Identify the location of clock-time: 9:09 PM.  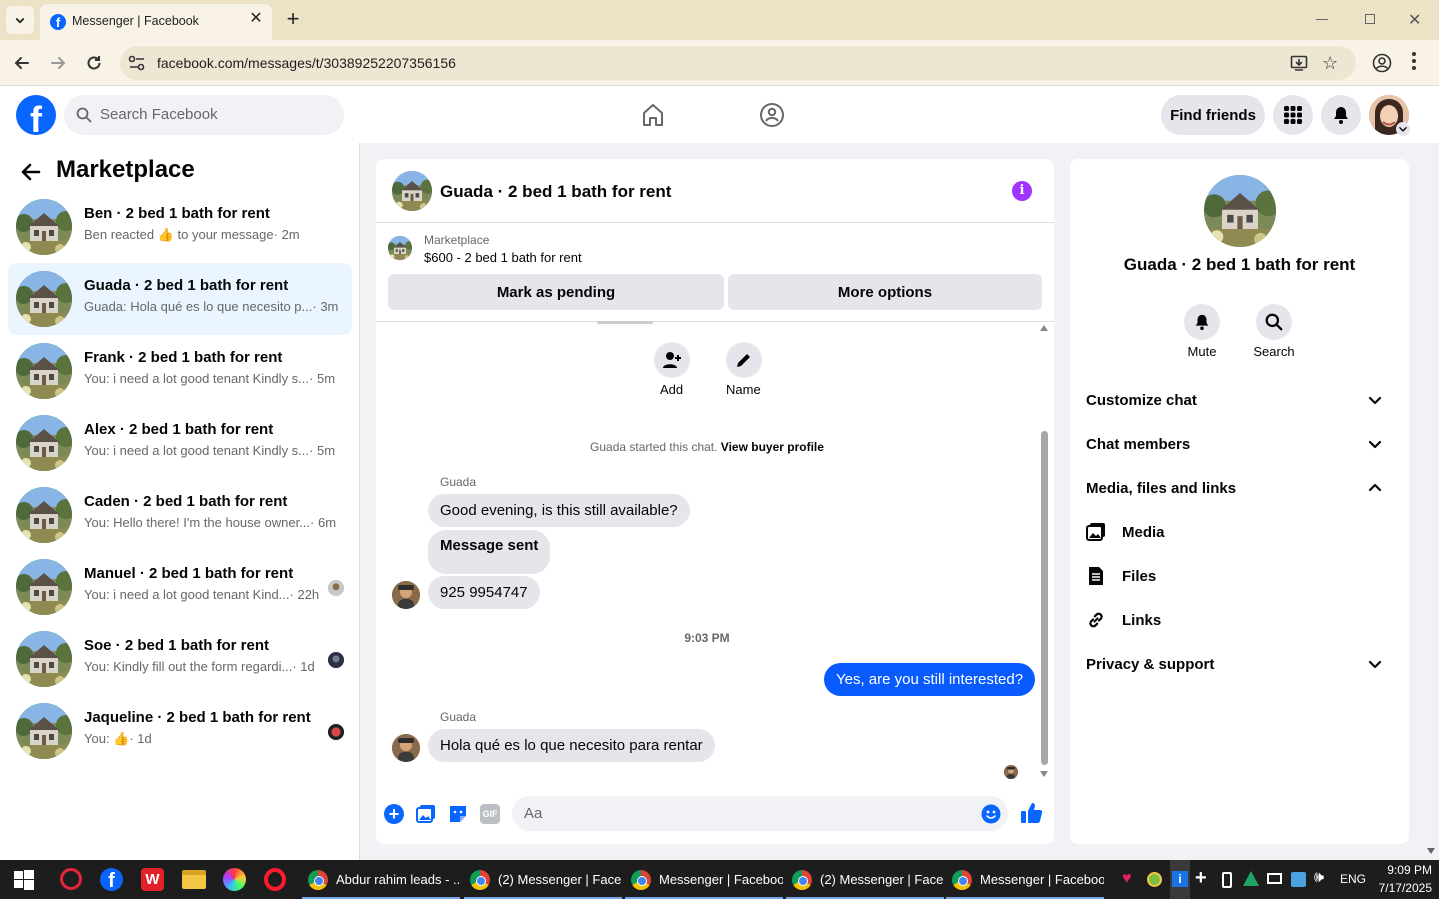
(1402, 870).